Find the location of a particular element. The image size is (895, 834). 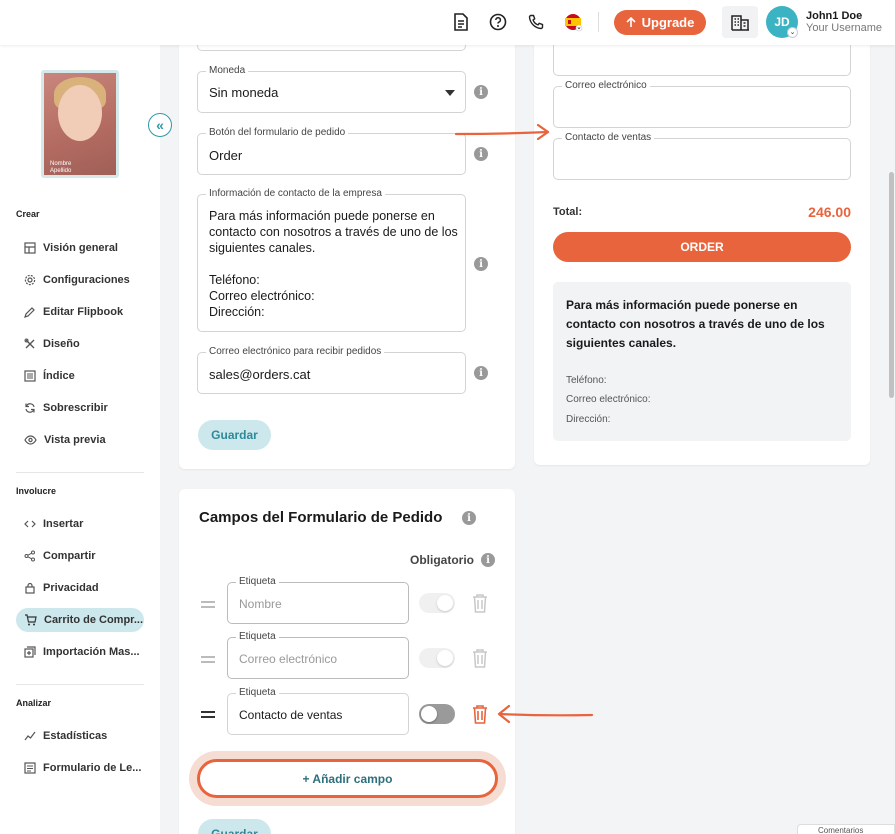

order-button-value: Order is located at coordinates (226, 155).